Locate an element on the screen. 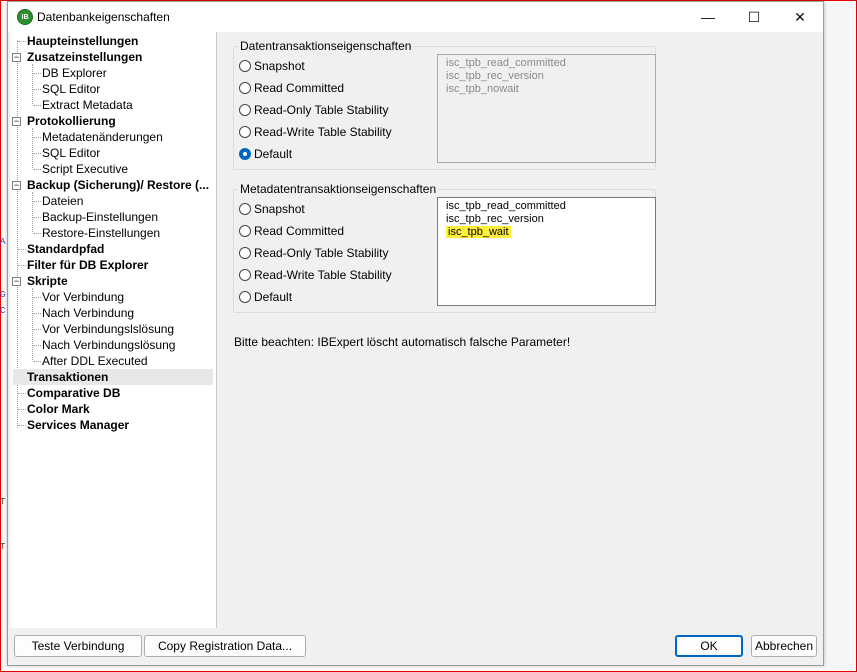 This screenshot has height=672, width=857. ok-button: OK is located at coordinates (709, 646).